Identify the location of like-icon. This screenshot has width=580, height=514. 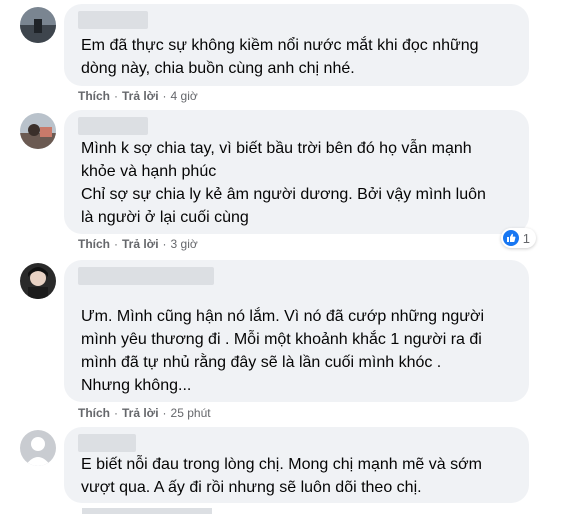
(510, 238).